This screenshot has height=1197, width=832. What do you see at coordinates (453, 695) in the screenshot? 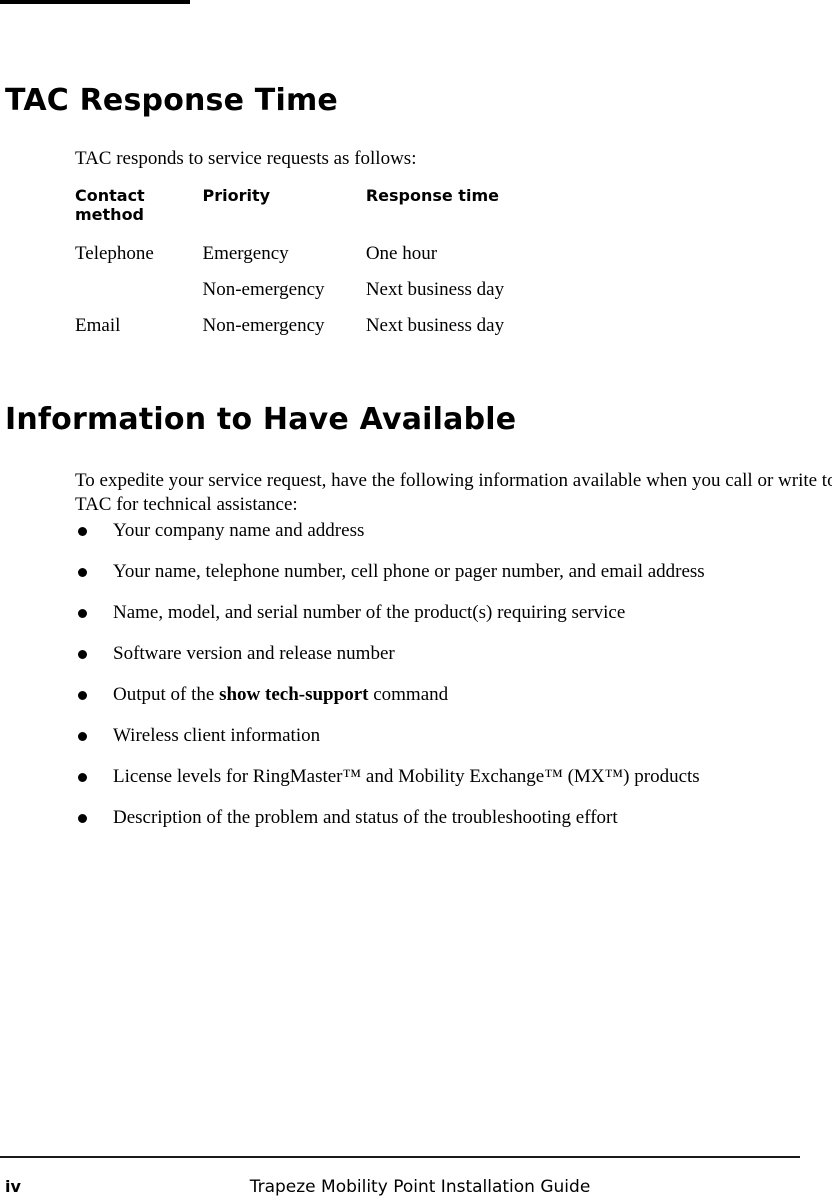
I see `list-item-command: Output of the show tech-support command` at bounding box center [453, 695].